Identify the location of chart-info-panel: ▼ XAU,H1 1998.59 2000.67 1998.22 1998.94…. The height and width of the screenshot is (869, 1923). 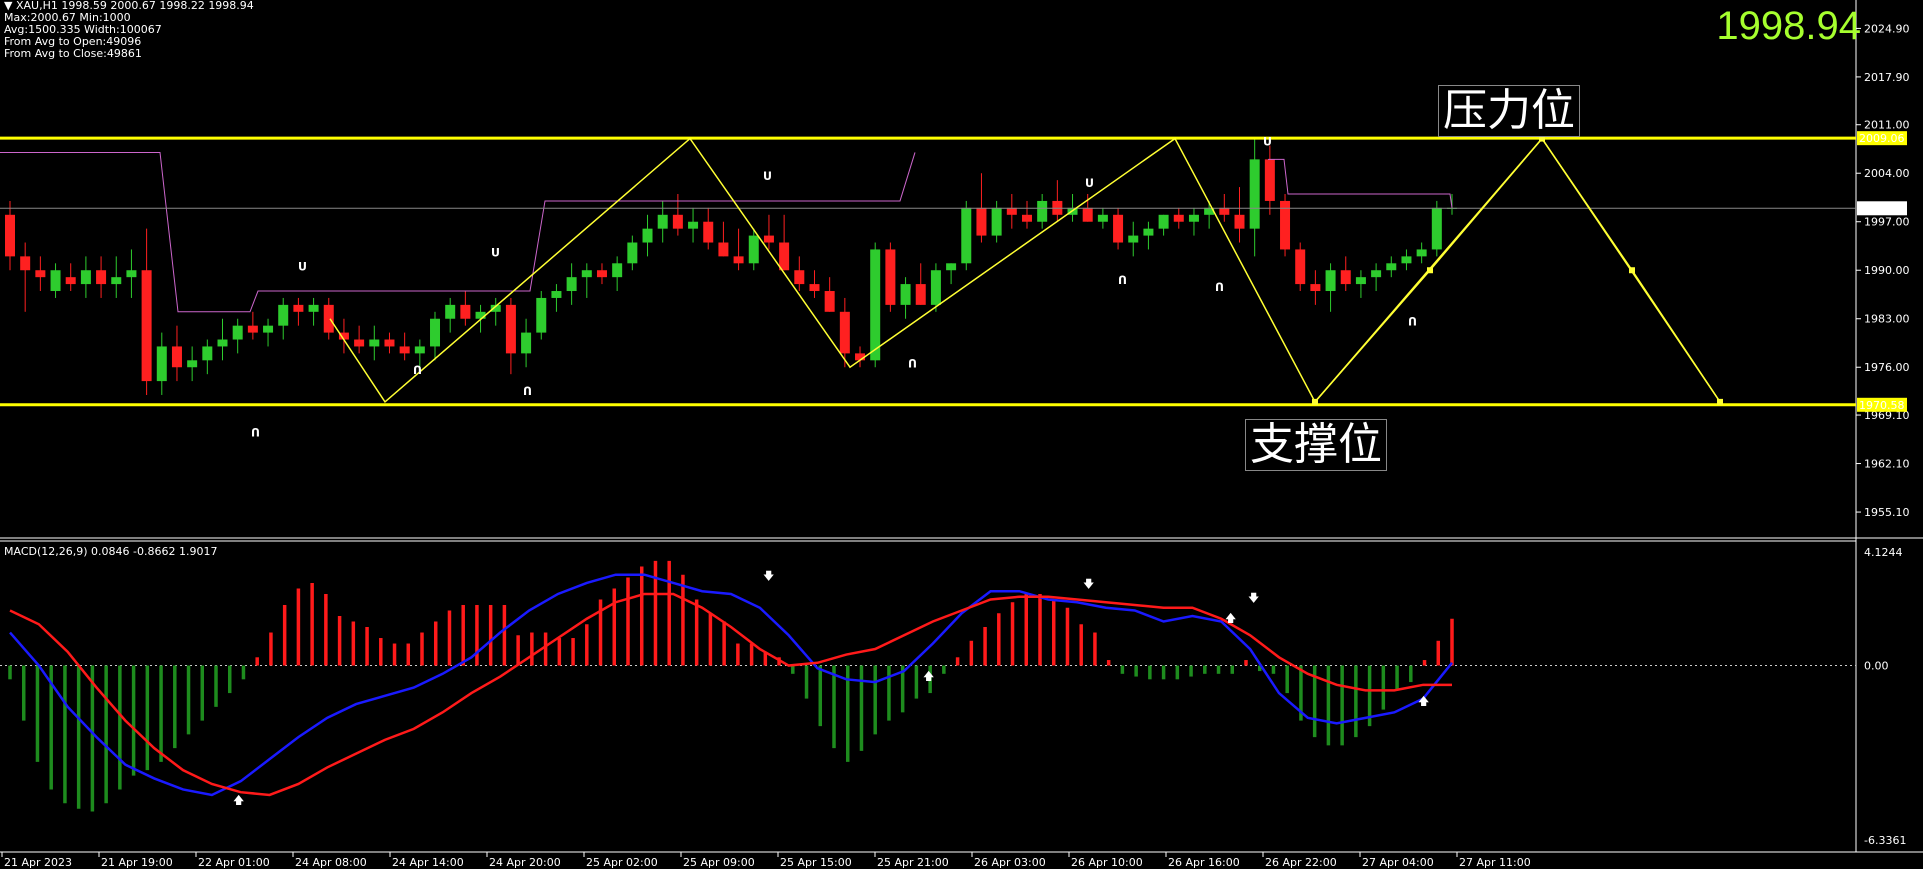
(129, 30).